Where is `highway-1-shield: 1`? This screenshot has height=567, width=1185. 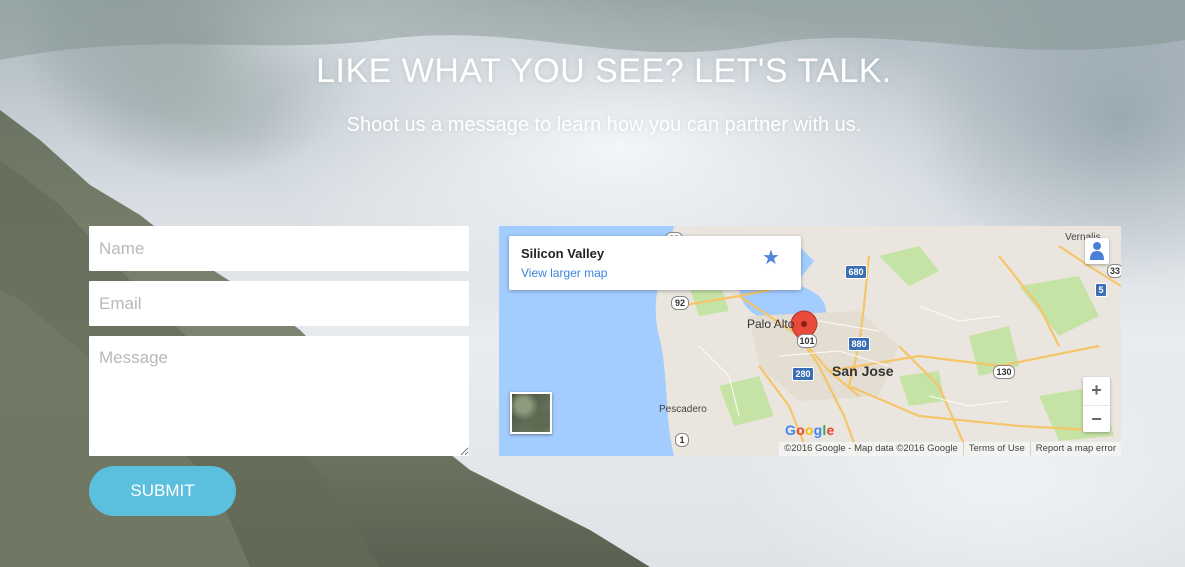
highway-1-shield: 1 is located at coordinates (682, 440).